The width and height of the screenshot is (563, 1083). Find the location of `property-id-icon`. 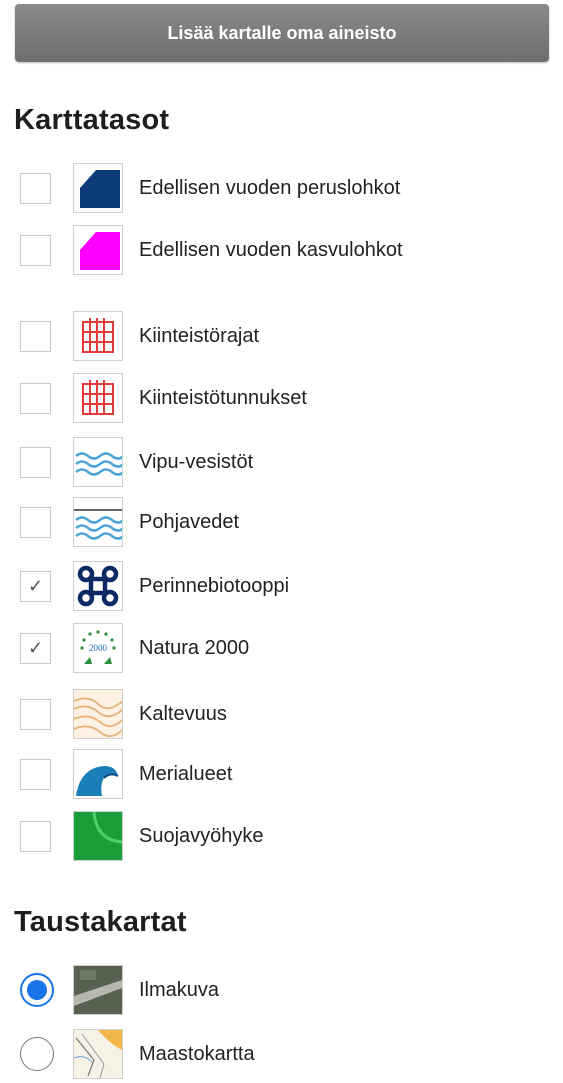

property-id-icon is located at coordinates (98, 398).